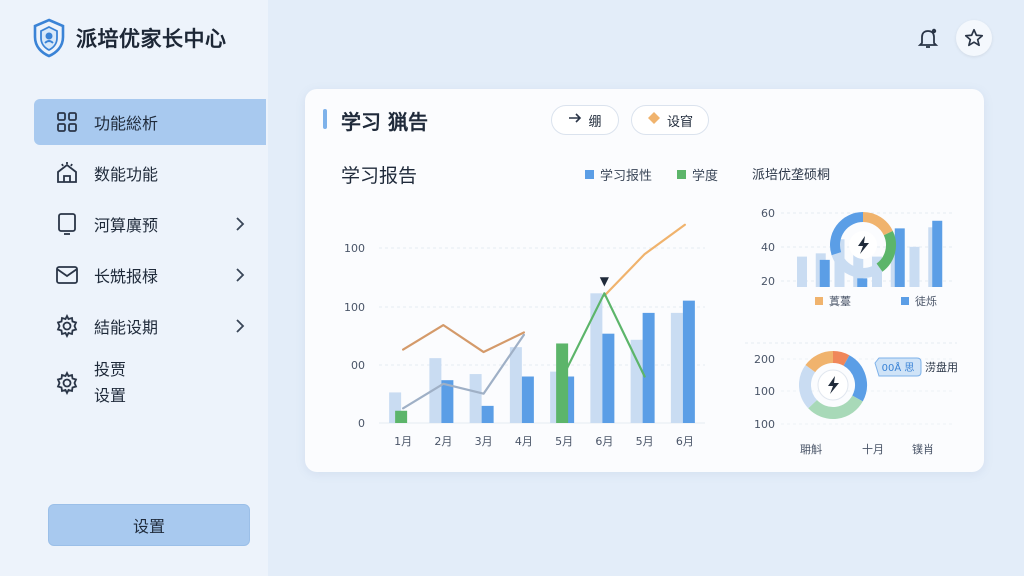 The width and height of the screenshot is (1024, 576). What do you see at coordinates (654, 120) in the screenshot?
I see `diamond-icon` at bounding box center [654, 120].